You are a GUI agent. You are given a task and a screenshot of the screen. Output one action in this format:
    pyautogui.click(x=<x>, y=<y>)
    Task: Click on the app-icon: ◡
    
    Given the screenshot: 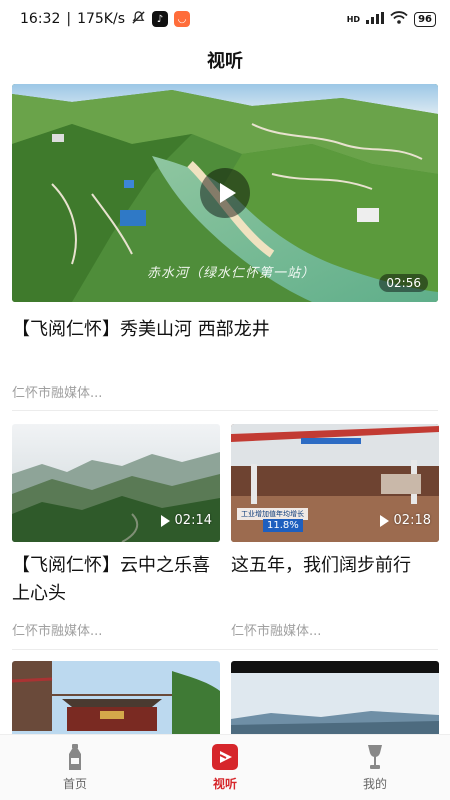 What is the action you would take?
    pyautogui.click(x=182, y=19)
    